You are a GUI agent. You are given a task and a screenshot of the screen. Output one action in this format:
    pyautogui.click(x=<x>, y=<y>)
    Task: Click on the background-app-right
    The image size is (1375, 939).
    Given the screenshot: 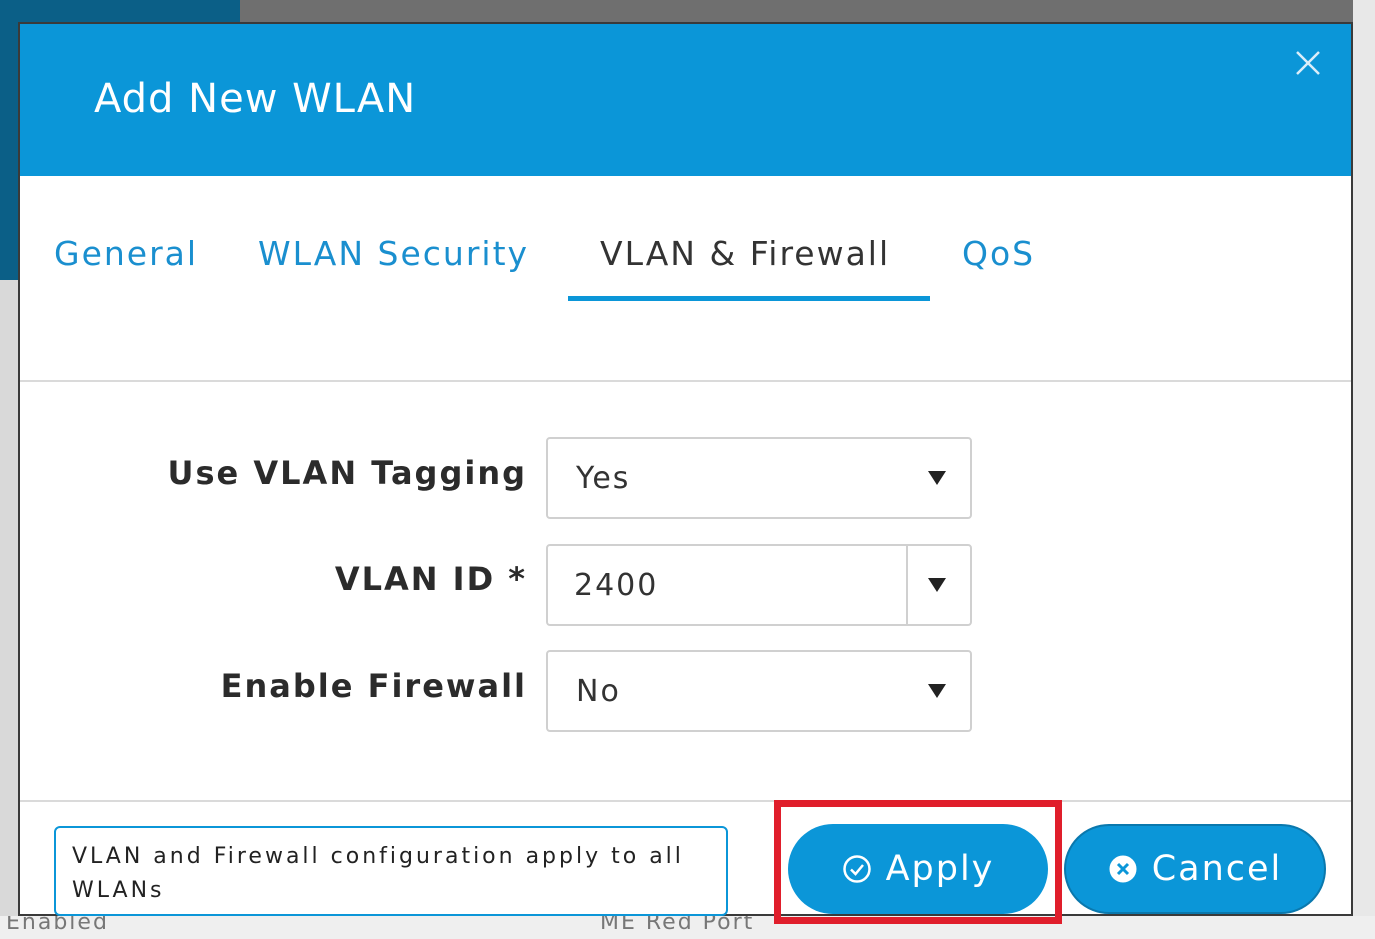 What is the action you would take?
    pyautogui.click(x=1364, y=469)
    